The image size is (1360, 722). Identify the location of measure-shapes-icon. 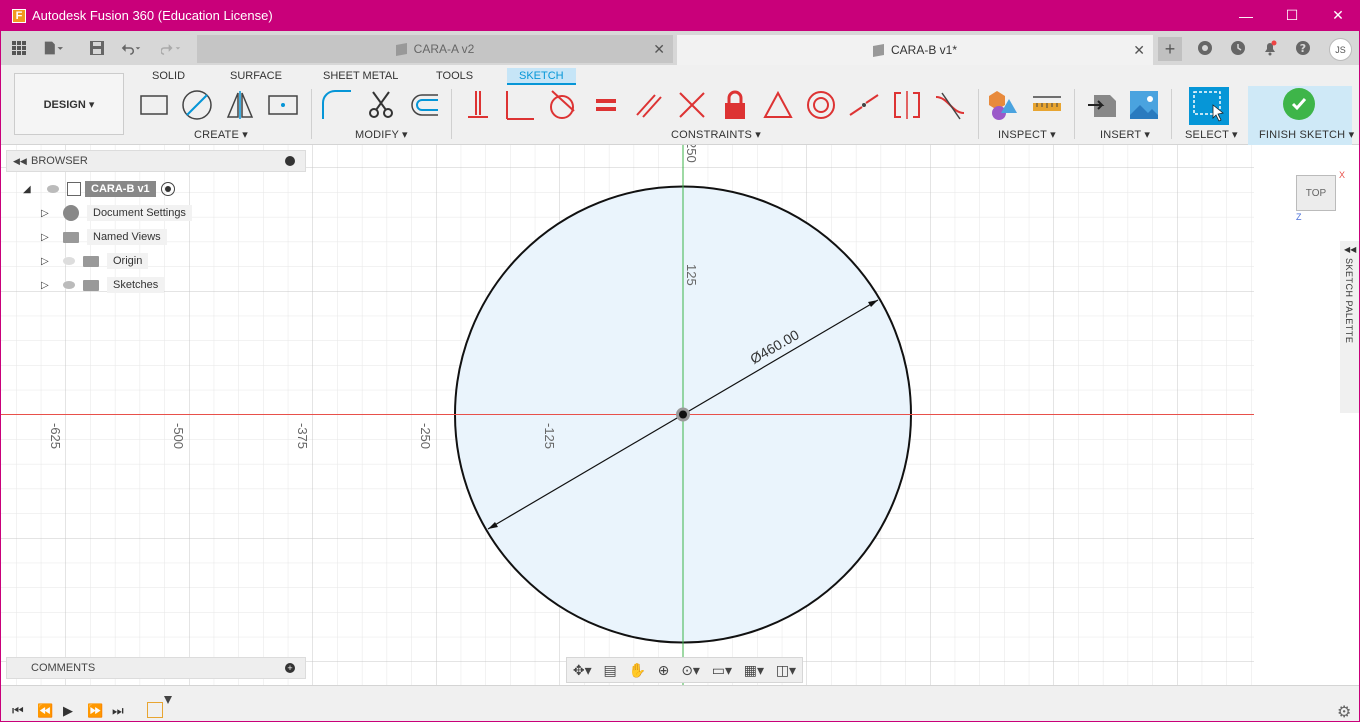
(1003, 105).